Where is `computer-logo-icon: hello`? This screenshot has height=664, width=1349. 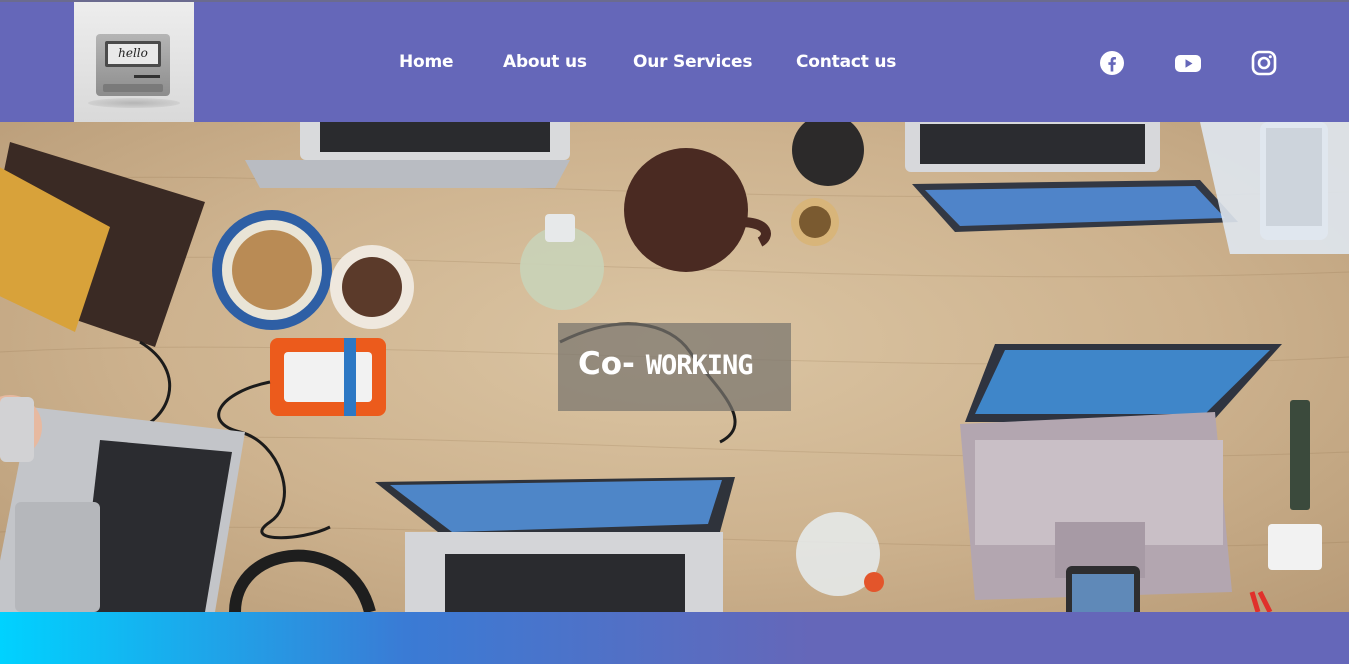 computer-logo-icon: hello is located at coordinates (133, 65).